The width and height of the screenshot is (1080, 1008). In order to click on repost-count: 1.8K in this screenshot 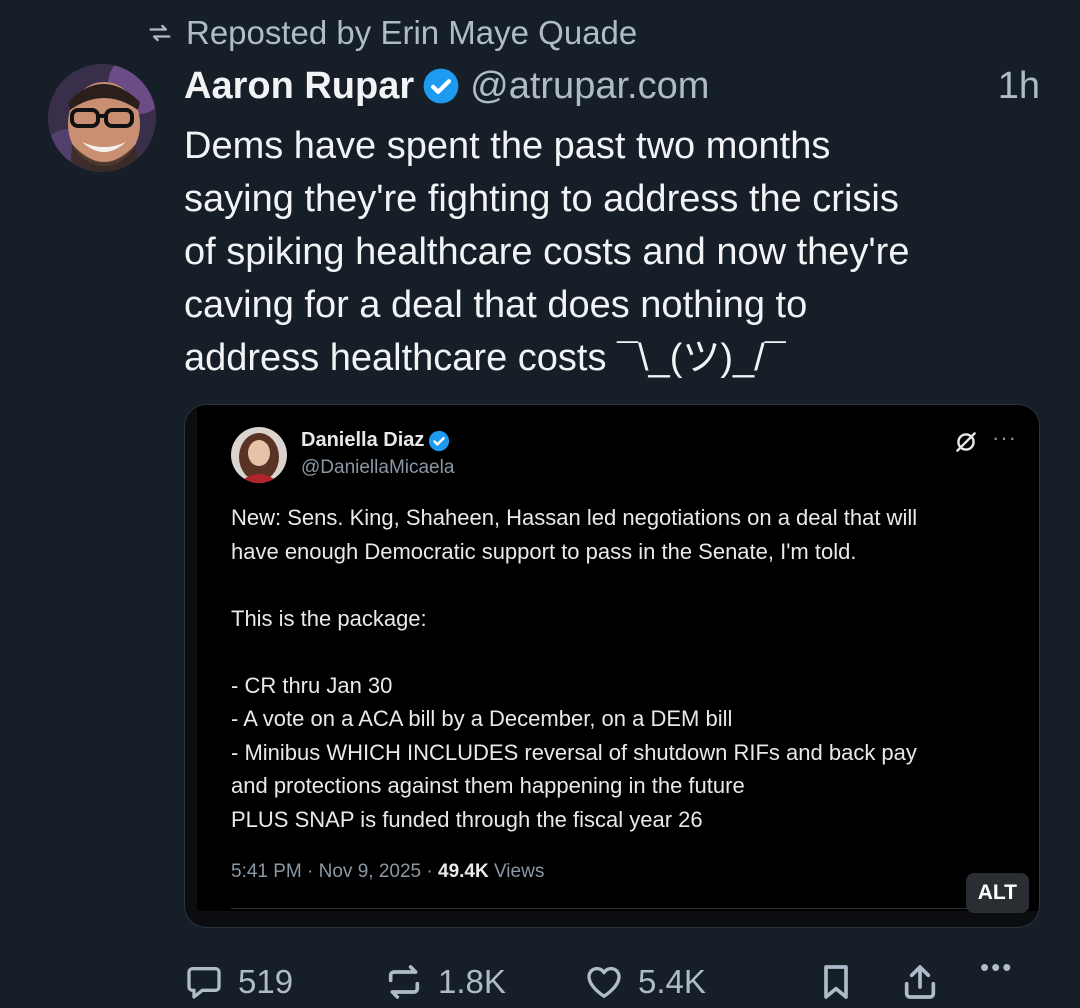, I will do `click(472, 981)`.